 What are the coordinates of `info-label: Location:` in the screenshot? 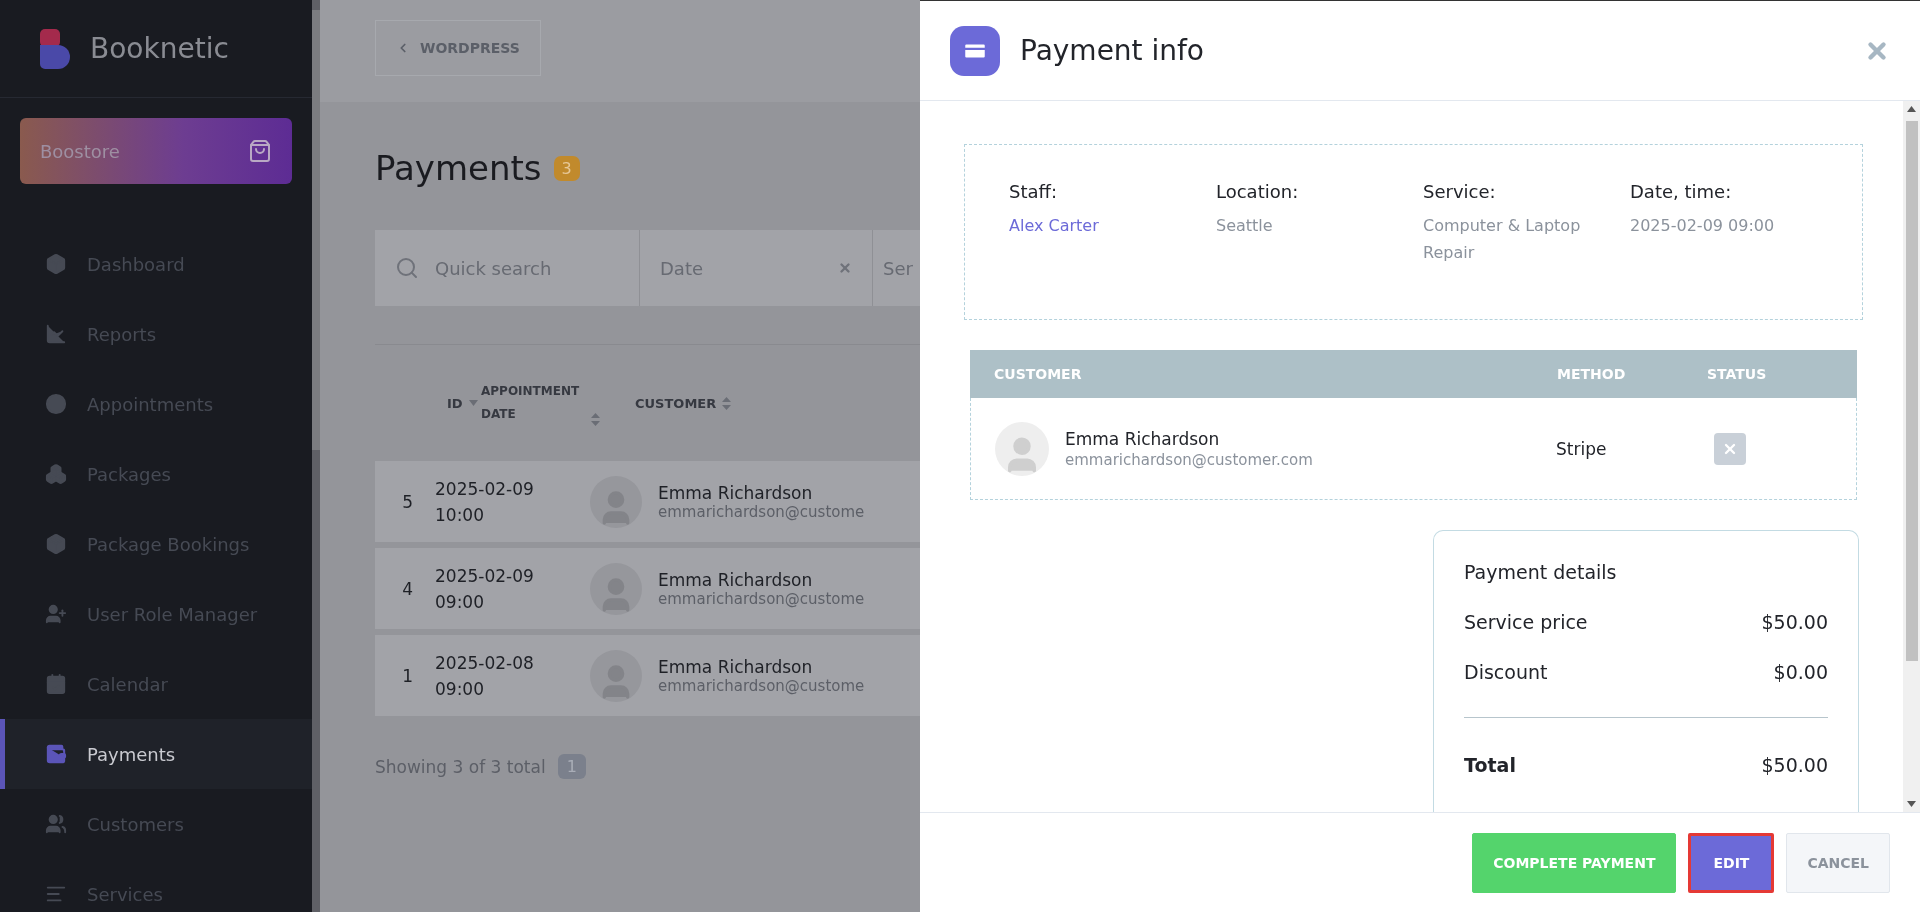 It's located at (1258, 191).